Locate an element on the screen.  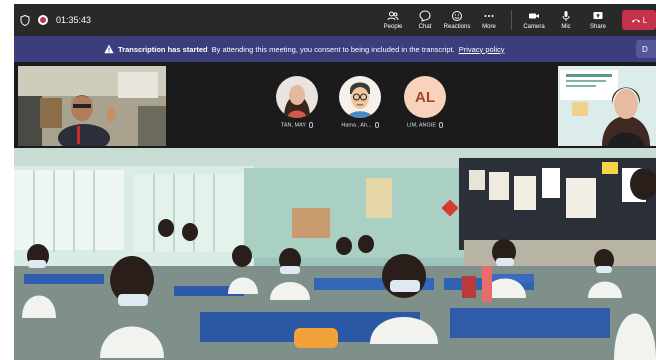
meeting-info: 01:35:43 is located at coordinates (55, 20).